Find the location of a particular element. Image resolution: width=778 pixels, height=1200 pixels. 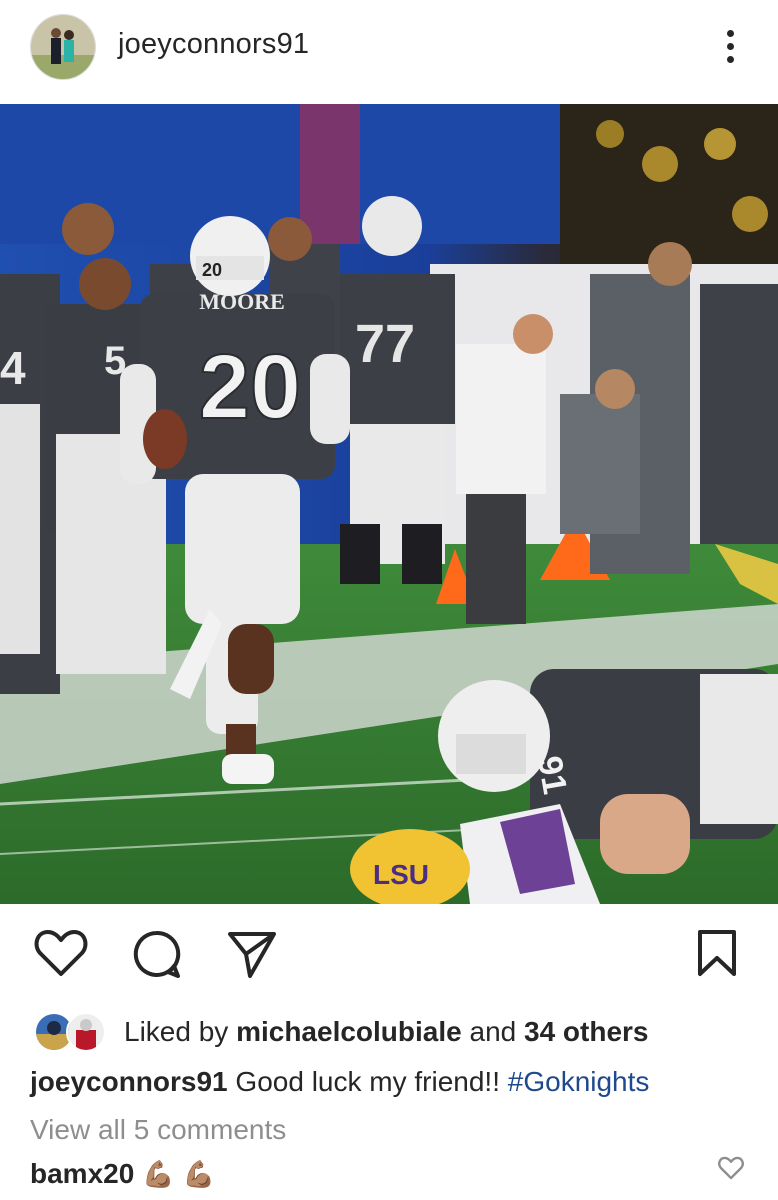

svg-text: 20 is located at coordinates (212, 270).